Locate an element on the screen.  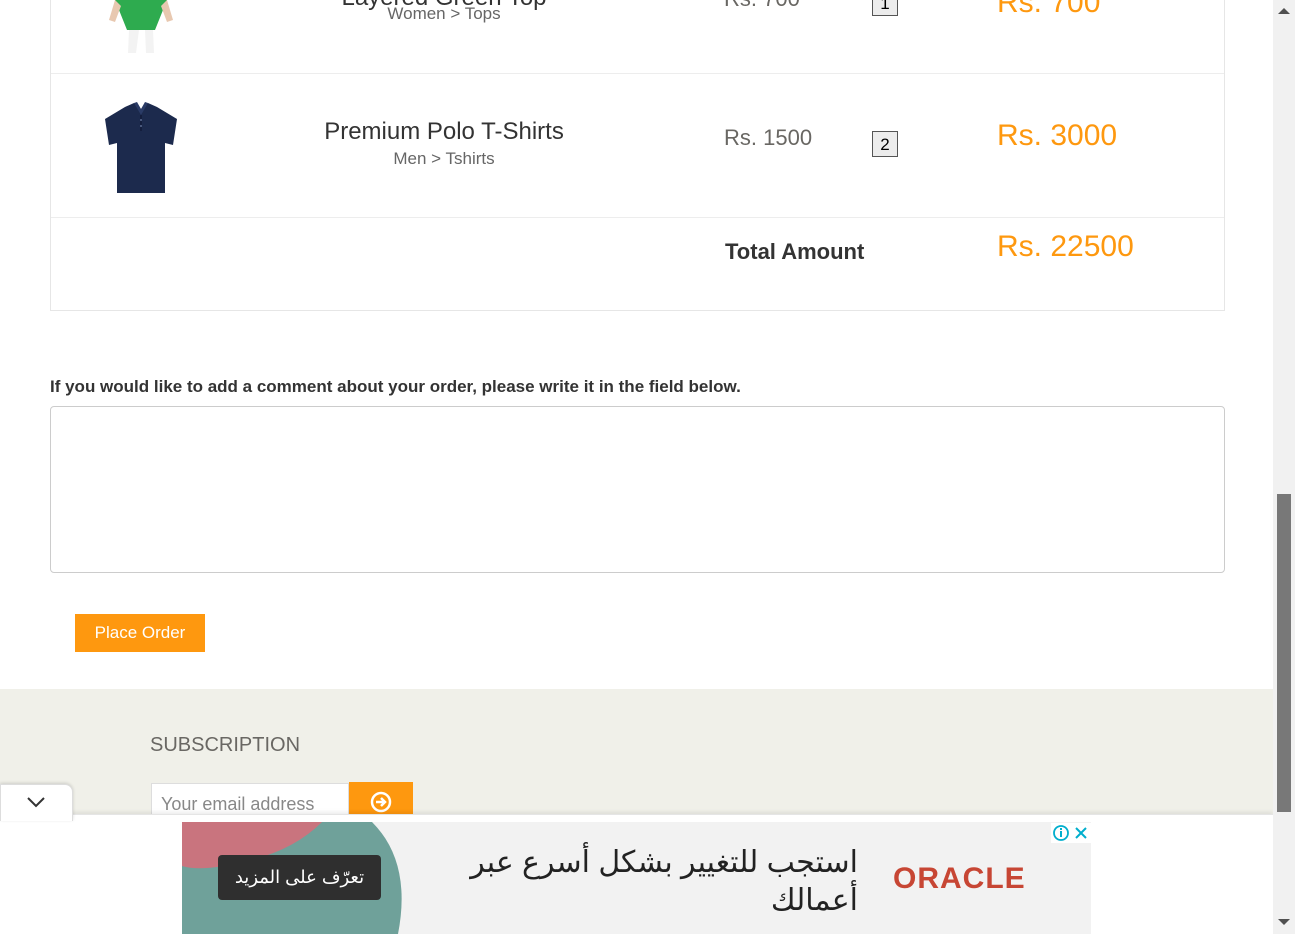
scroll-up-arrow-icon is located at coordinates (1284, 11).